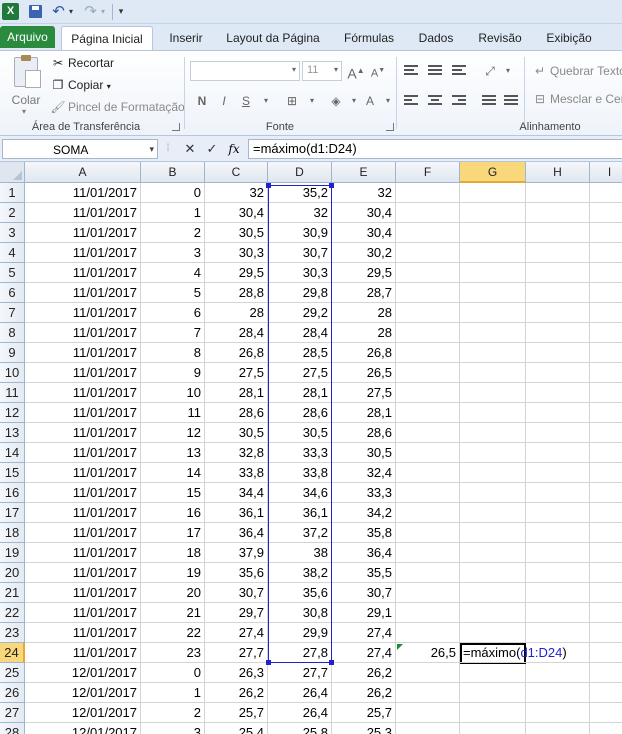 Image resolution: width=622 pixels, height=734 pixels. What do you see at coordinates (83, 193) in the screenshot?
I see `cell-a1: 11/01/2017` at bounding box center [83, 193].